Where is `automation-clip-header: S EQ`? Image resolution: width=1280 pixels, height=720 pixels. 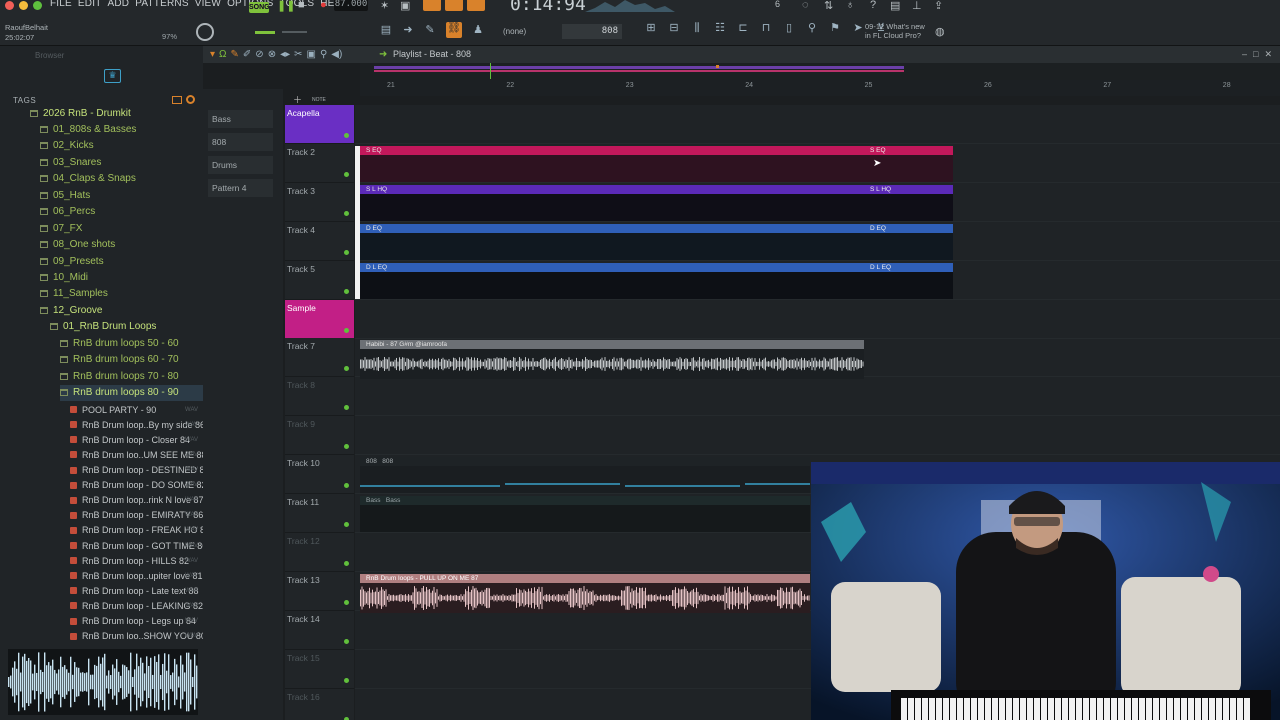 automation-clip-header: S EQ is located at coordinates (656, 150).